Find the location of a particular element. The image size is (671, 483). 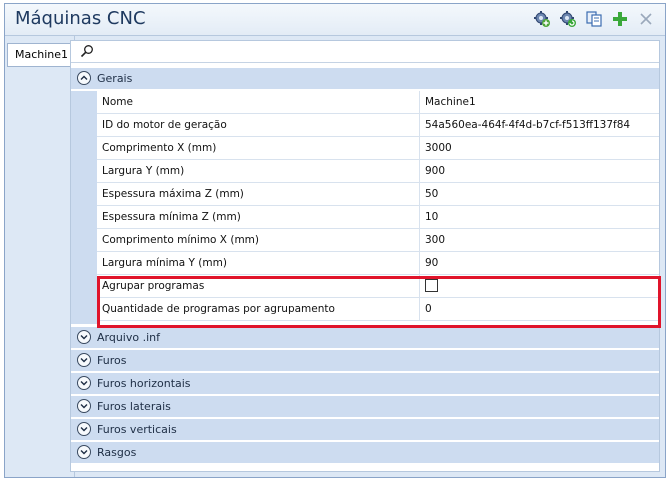

property-value: 3000 is located at coordinates (438, 148).